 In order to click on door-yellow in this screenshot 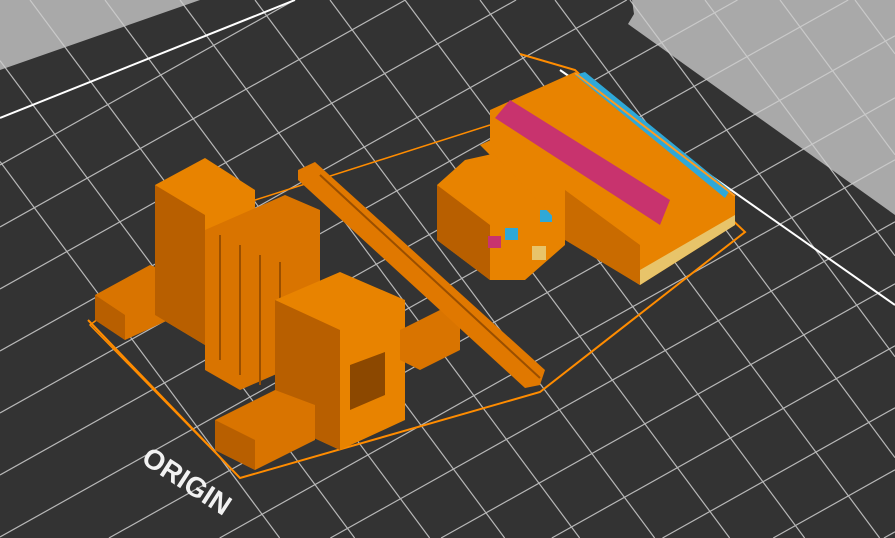, I will do `click(539, 253)`.